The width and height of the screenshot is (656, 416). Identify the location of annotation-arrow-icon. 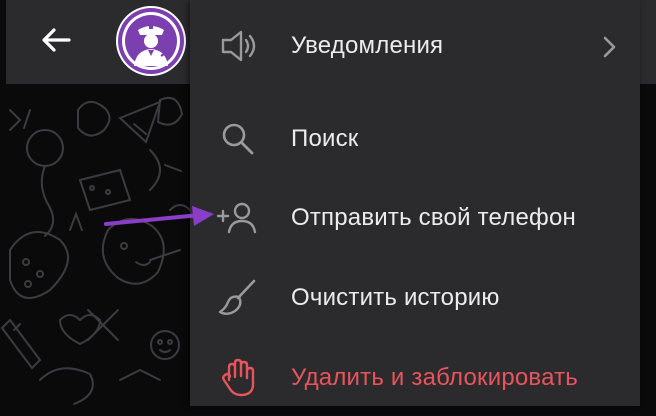
(159, 216).